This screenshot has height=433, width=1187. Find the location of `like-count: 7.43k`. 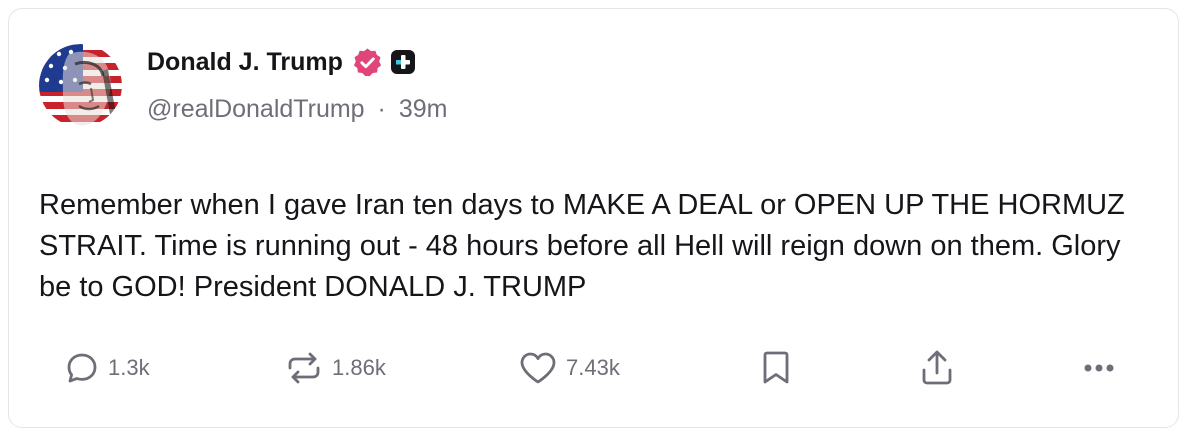

like-count: 7.43k is located at coordinates (593, 367).